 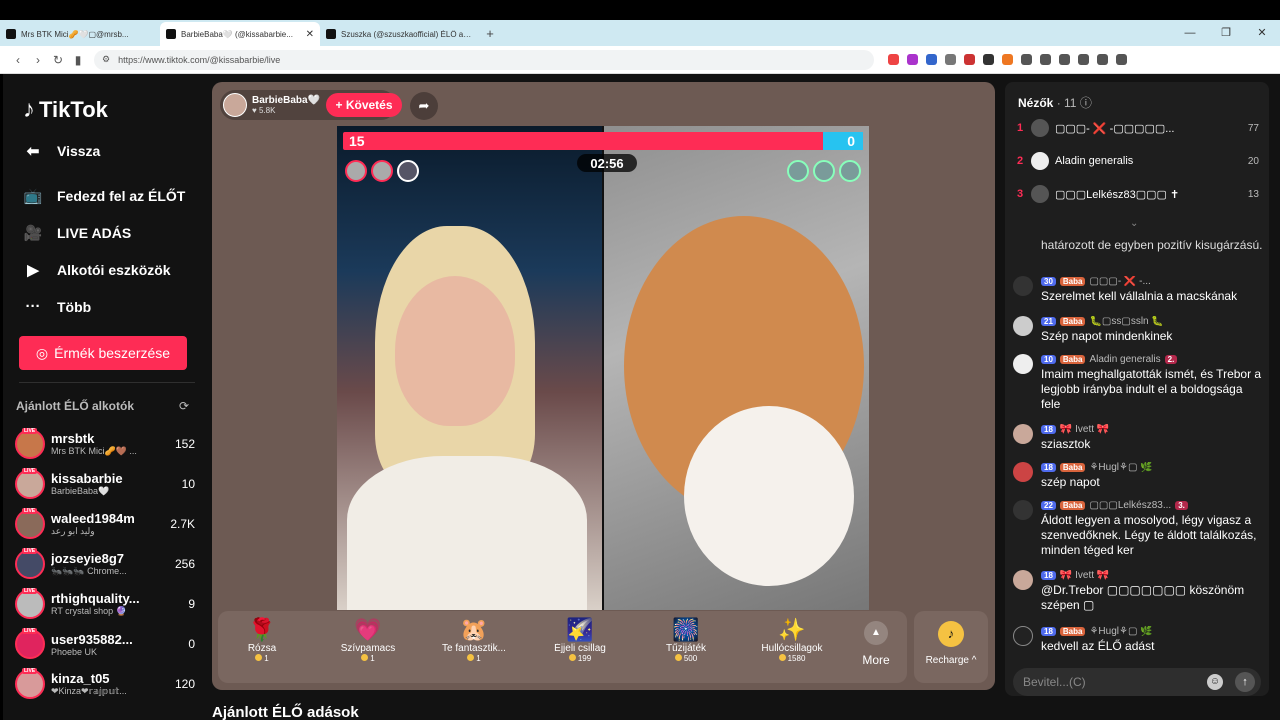 I want to click on gift-price: 500, so click(x=690, y=658).